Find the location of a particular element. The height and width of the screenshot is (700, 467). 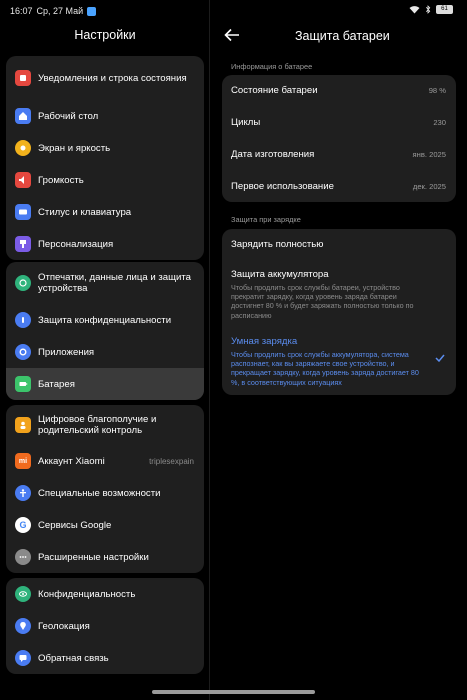

status-bar: 16:07 Ср, 27 Май 61 is located at coordinates (233, 11).